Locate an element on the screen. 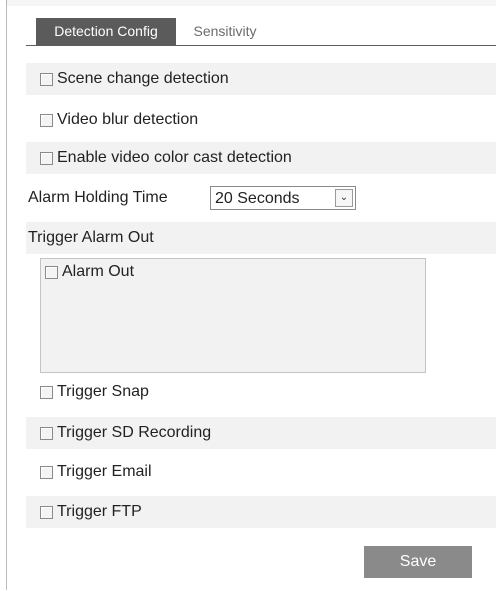 The width and height of the screenshot is (496, 590). trigger-snap-label: Trigger Snap is located at coordinates (103, 391).